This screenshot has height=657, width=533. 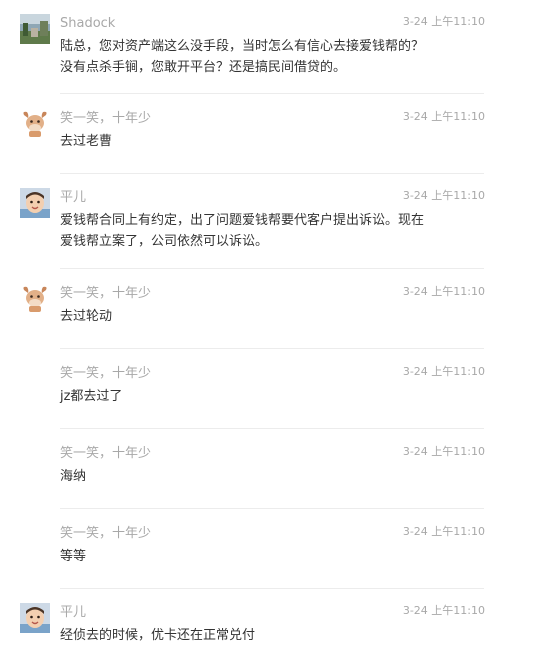 I want to click on comment-text: 经侦去的时候，优卡还在正常兑付, so click(x=270, y=635).